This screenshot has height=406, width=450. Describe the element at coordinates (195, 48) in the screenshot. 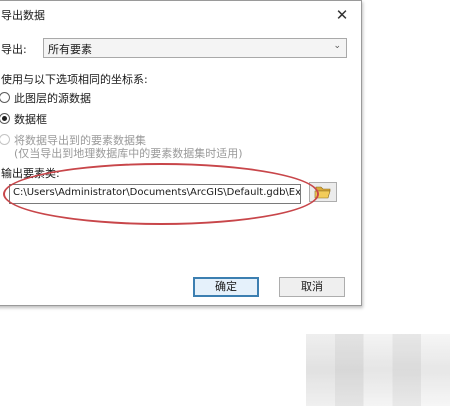

I see `export-select: 所有要素 ⌄` at that location.